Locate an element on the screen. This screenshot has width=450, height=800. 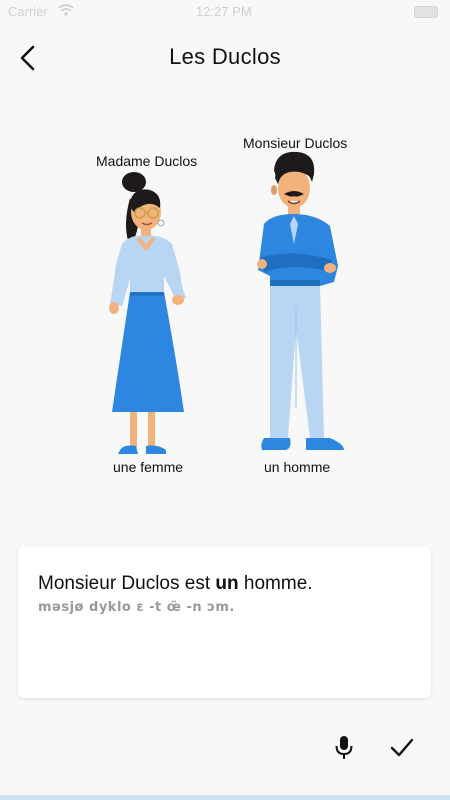
checkmark-icon is located at coordinates (402, 747).